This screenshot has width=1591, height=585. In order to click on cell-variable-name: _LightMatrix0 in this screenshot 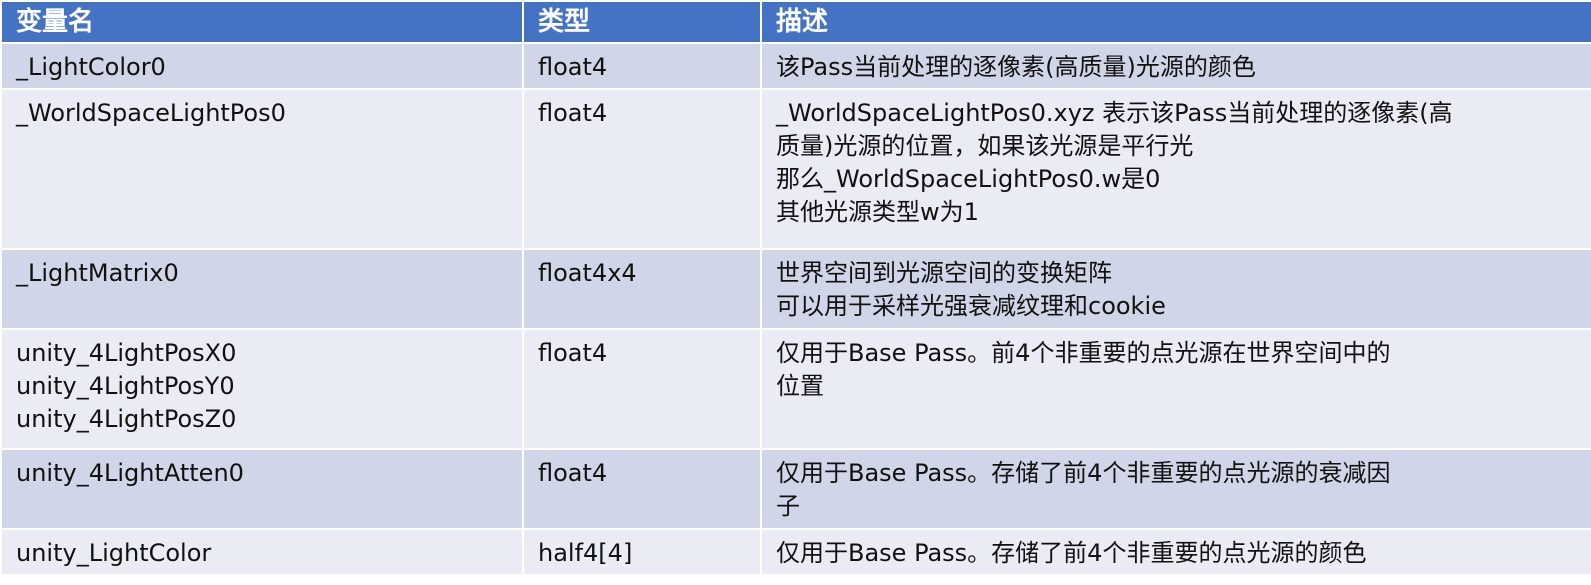, I will do `click(262, 289)`.